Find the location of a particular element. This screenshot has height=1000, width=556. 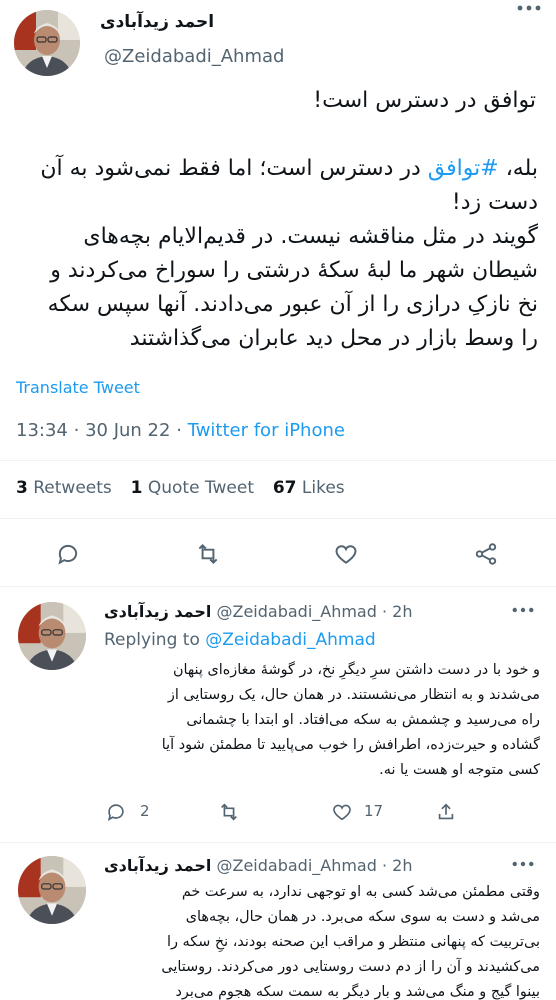

tweet-timestamp: 13:34 · 30 Jun 22 · Twitter for iPhone is located at coordinates (180, 430).